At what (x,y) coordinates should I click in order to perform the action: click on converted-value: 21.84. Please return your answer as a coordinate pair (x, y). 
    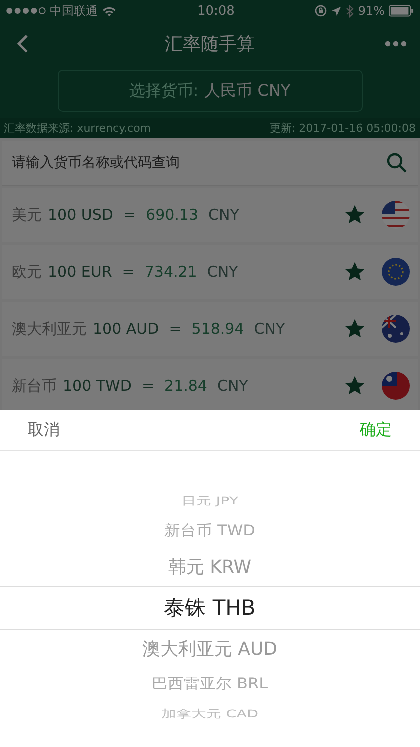
    Looking at the image, I should click on (186, 386).